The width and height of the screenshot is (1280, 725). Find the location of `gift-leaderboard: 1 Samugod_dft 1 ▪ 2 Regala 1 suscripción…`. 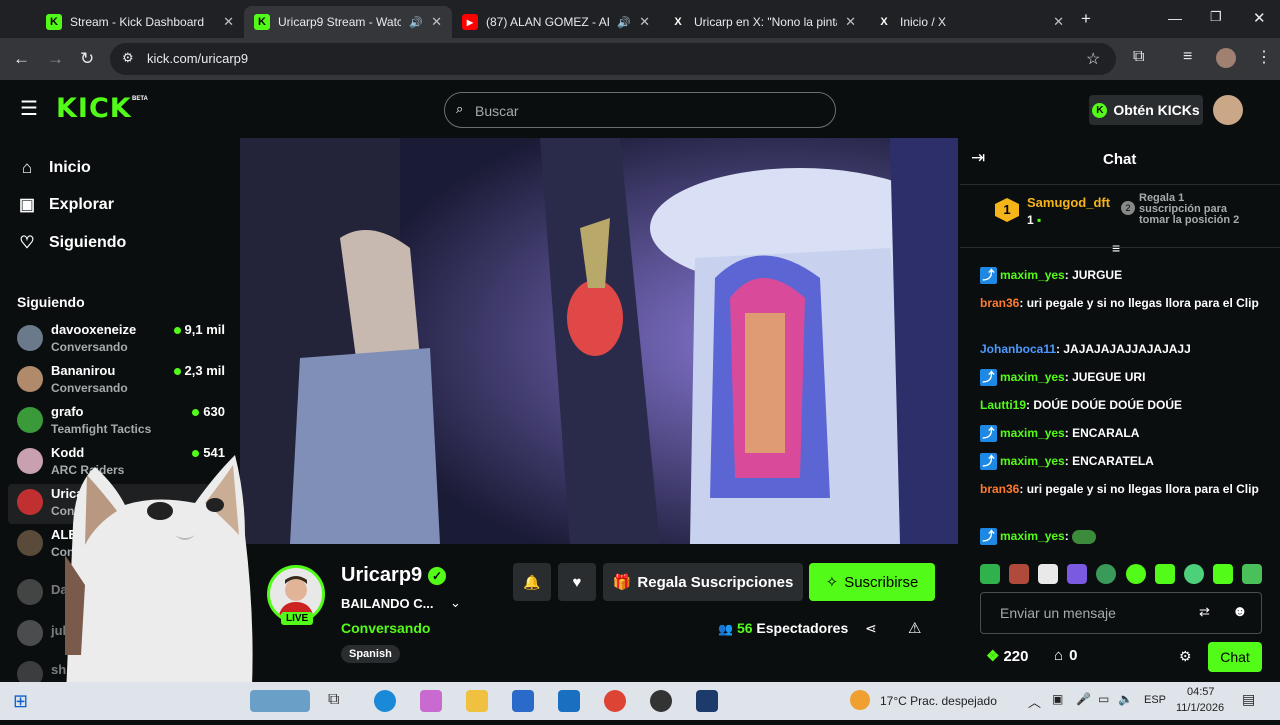

gift-leaderboard: 1 Samugod_dft 1 ▪ 2 Regala 1 suscripción… is located at coordinates (1120, 216).